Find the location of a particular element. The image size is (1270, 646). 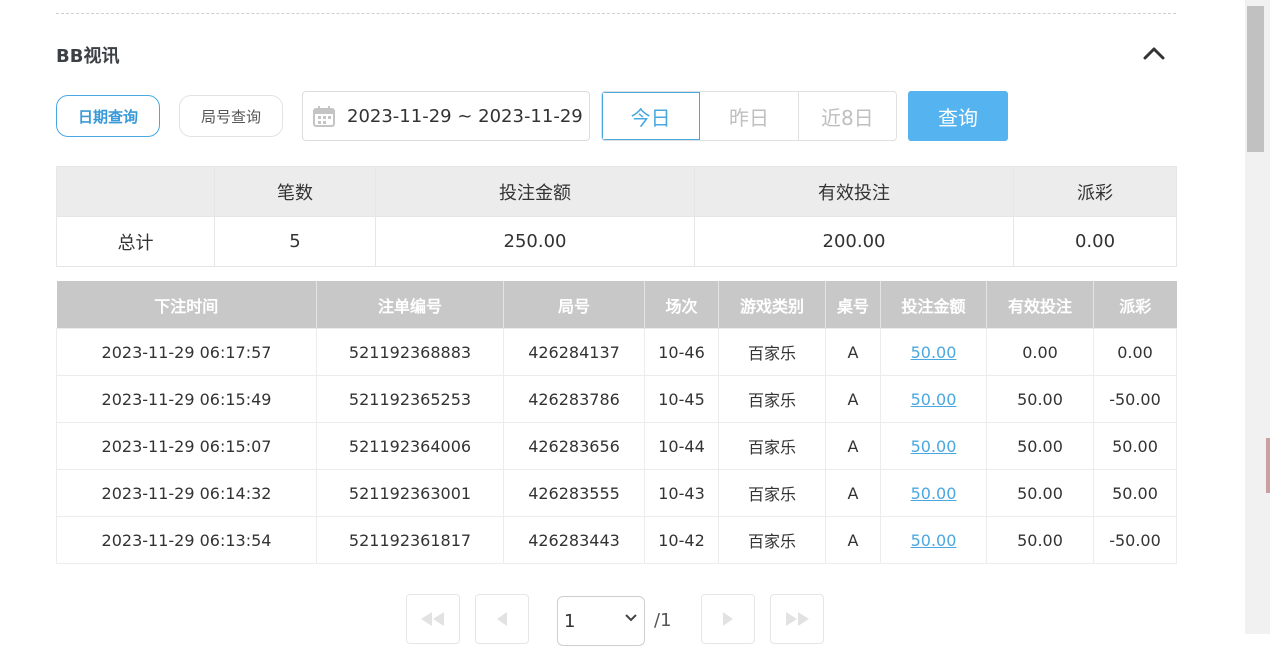

bet-time: 2023-11-29 06:14:32 is located at coordinates (186, 493).